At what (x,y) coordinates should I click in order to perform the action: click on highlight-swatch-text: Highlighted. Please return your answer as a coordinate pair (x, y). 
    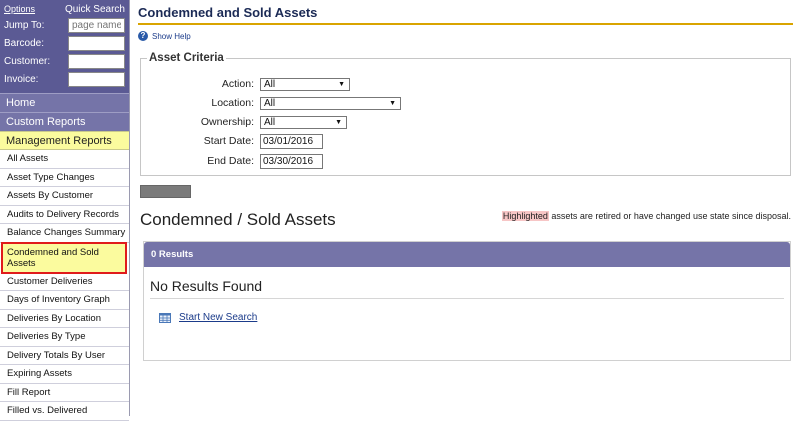
    Looking at the image, I should click on (525, 216).